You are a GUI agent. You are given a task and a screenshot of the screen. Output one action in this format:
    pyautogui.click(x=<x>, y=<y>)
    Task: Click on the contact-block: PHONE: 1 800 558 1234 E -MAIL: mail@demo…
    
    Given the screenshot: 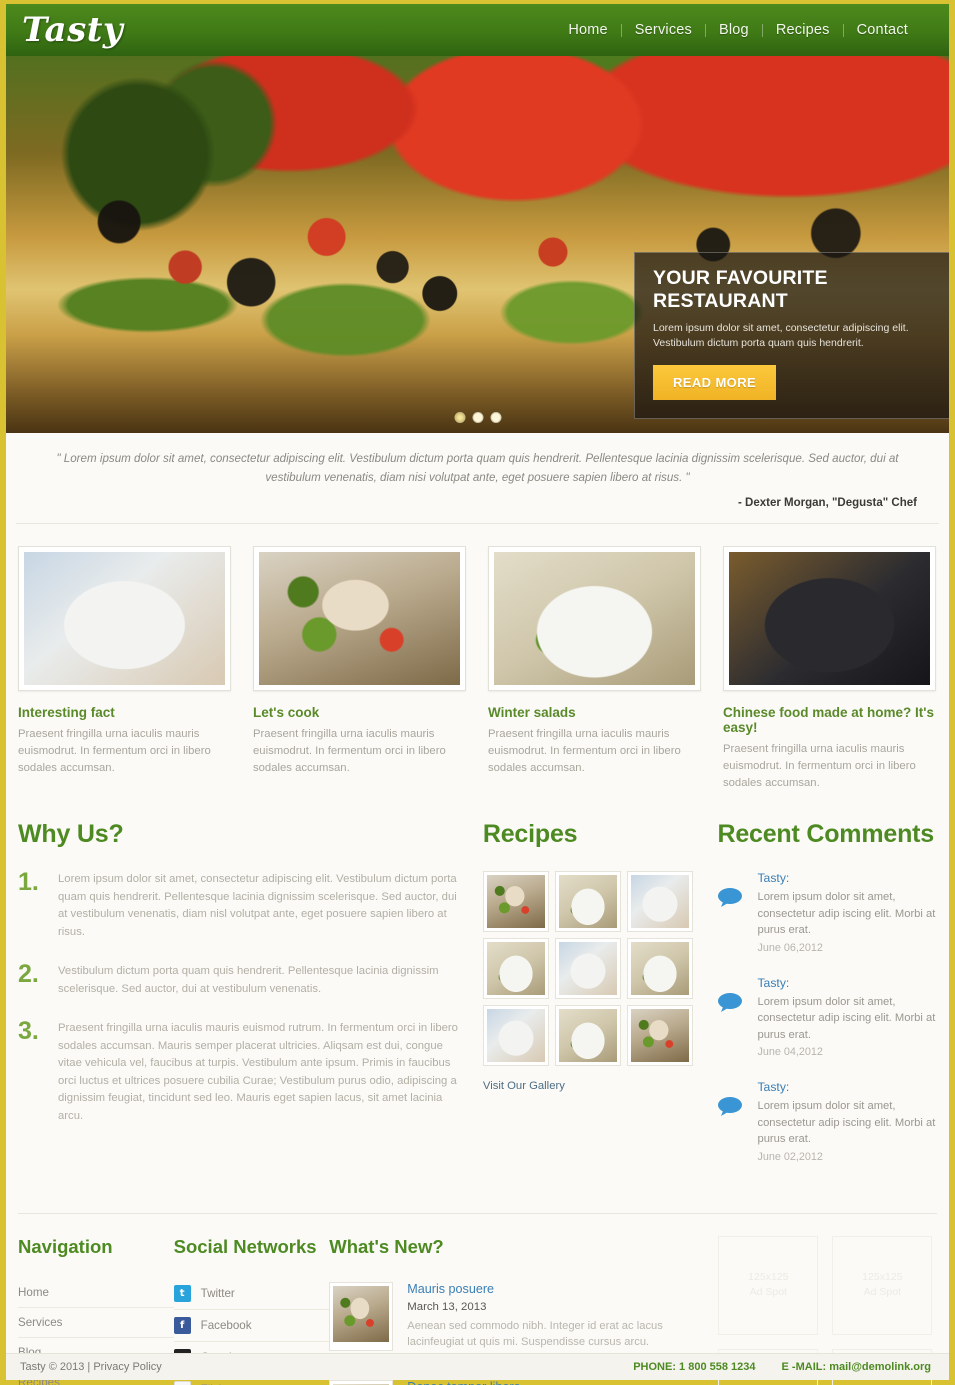 What is the action you would take?
    pyautogui.click(x=782, y=1367)
    